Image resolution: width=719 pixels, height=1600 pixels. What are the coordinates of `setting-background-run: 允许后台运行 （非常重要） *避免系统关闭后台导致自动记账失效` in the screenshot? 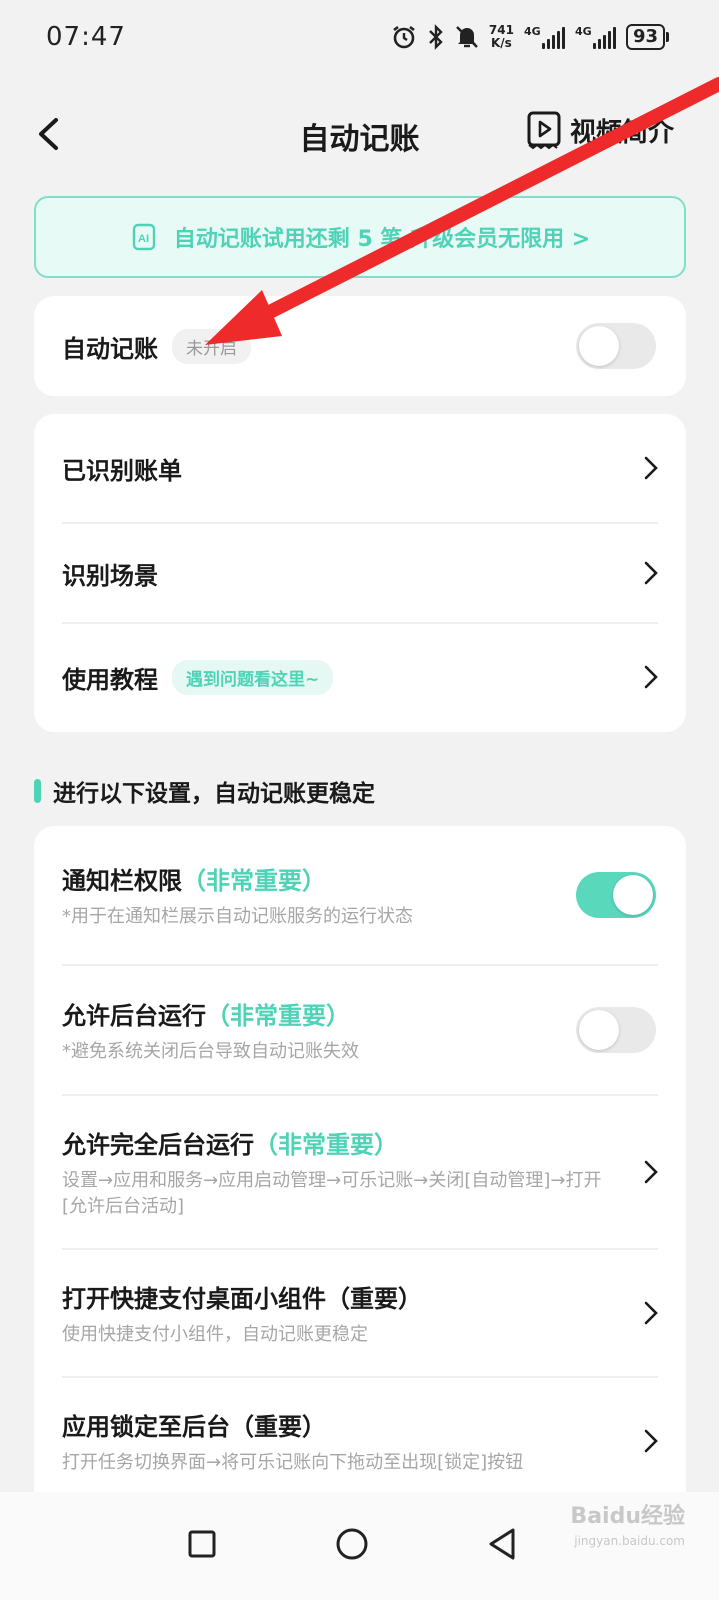 It's located at (360, 1030).